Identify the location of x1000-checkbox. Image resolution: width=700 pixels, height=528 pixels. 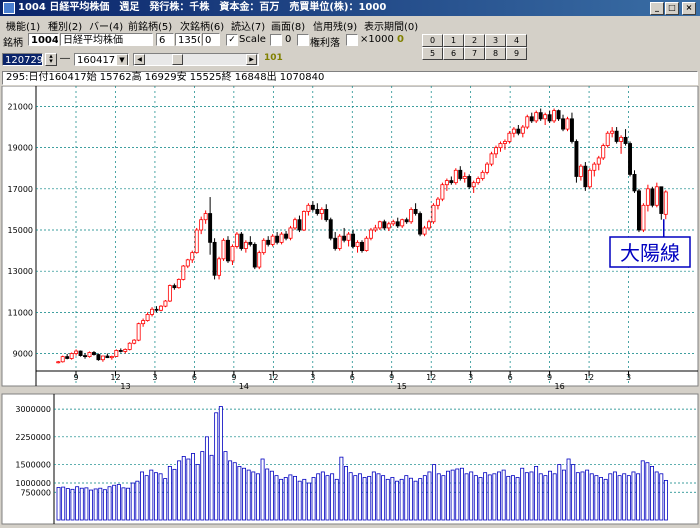
(352, 40).